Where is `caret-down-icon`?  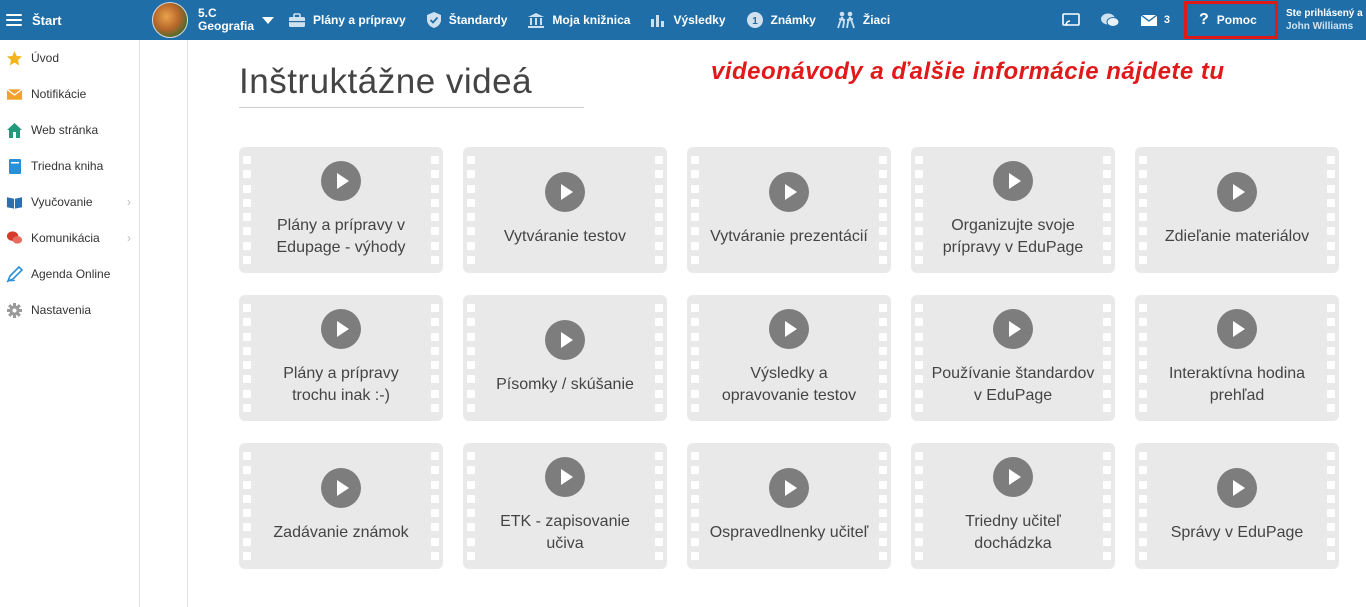 caret-down-icon is located at coordinates (268, 20).